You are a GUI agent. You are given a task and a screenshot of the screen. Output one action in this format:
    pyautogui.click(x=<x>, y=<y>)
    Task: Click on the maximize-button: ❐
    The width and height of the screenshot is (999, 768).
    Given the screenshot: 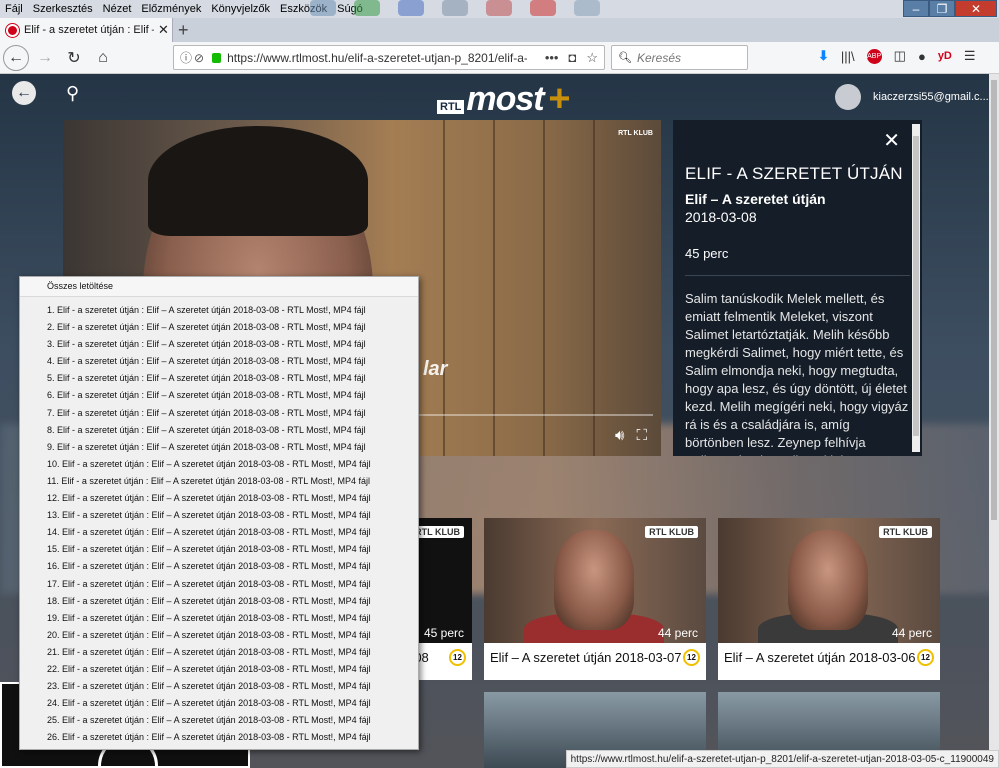 What is the action you would take?
    pyautogui.click(x=942, y=8)
    